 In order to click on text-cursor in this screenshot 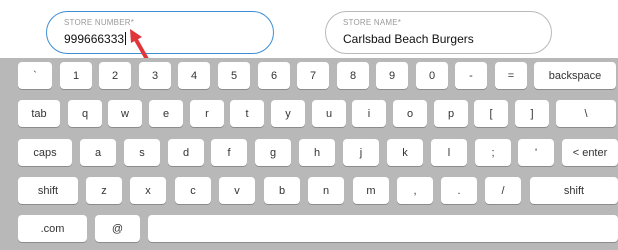, I will do `click(126, 38)`.